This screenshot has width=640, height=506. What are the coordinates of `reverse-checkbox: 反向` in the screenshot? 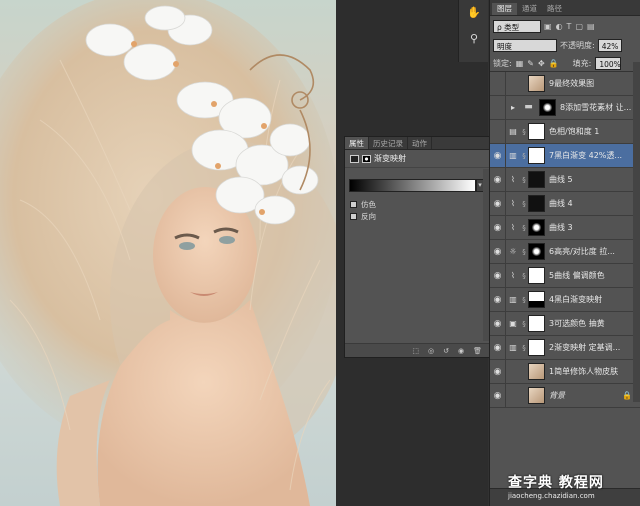 It's located at (363, 216).